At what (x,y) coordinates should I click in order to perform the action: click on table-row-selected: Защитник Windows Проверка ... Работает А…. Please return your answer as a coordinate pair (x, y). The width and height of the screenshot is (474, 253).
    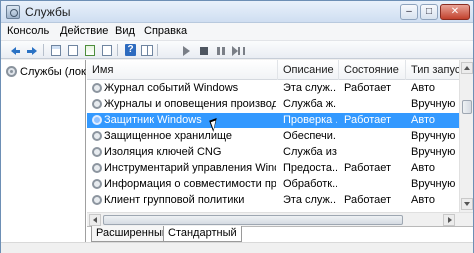
    Looking at the image, I should click on (273, 120).